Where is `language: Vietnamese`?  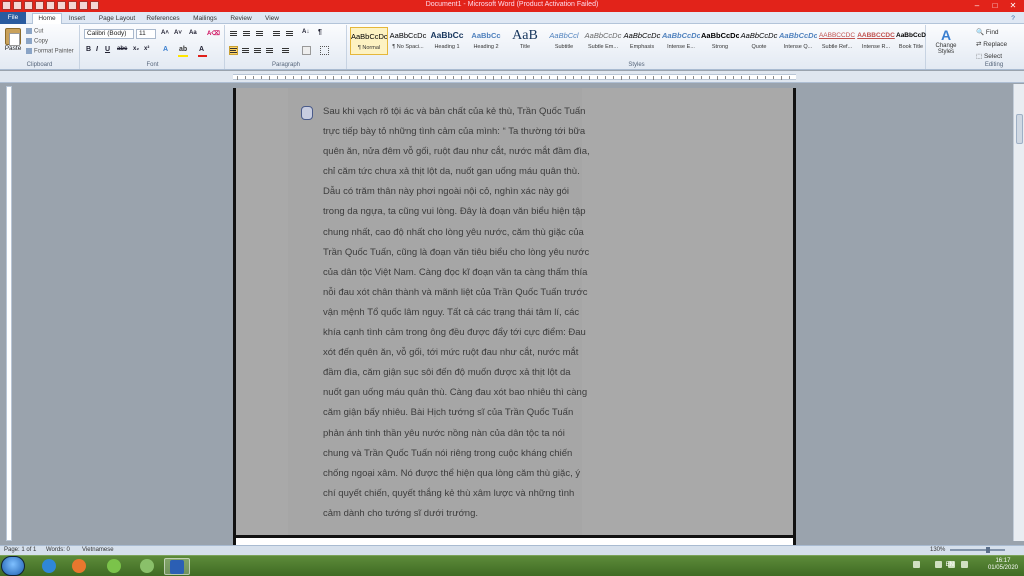 language: Vietnamese is located at coordinates (98, 550).